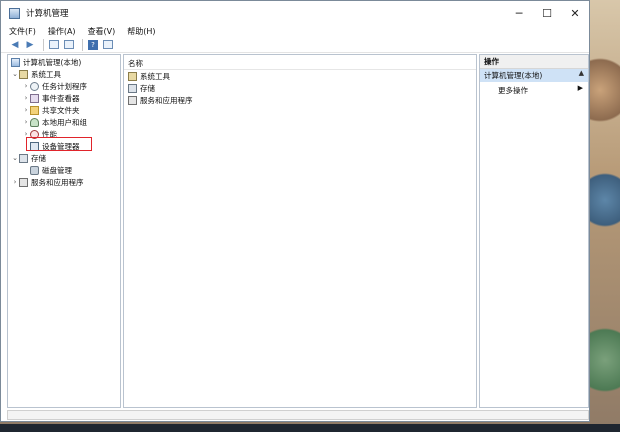  What do you see at coordinates (57, 170) in the screenshot?
I see `tree-item-label: 磁盘管理` at bounding box center [57, 170].